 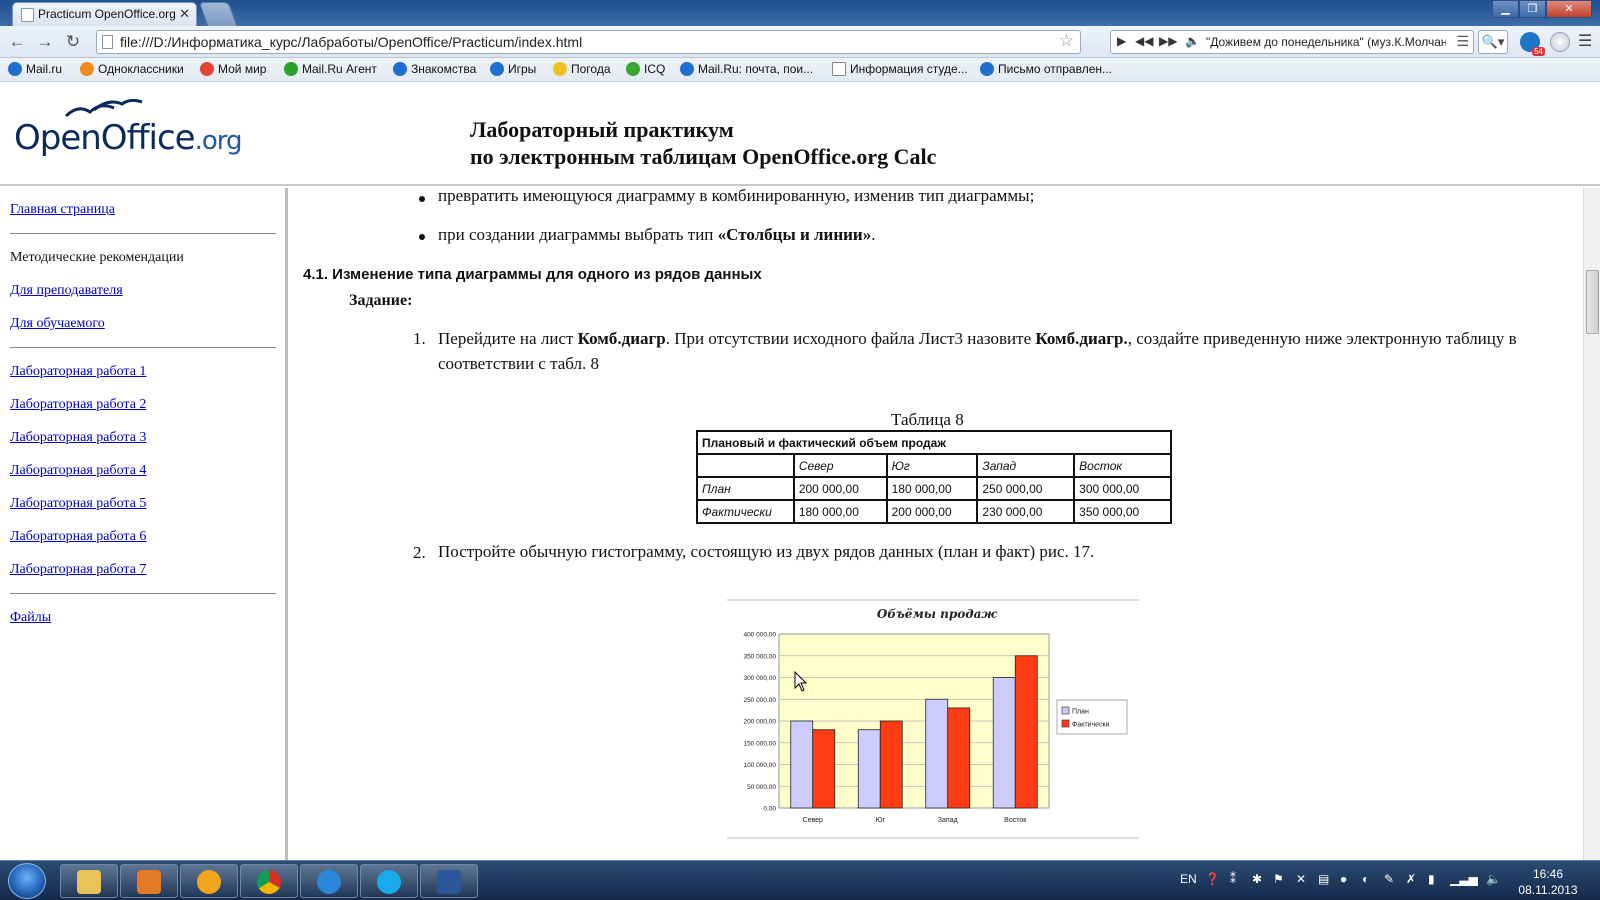 I want to click on tray-icon: ▤, so click(x=1323, y=879).